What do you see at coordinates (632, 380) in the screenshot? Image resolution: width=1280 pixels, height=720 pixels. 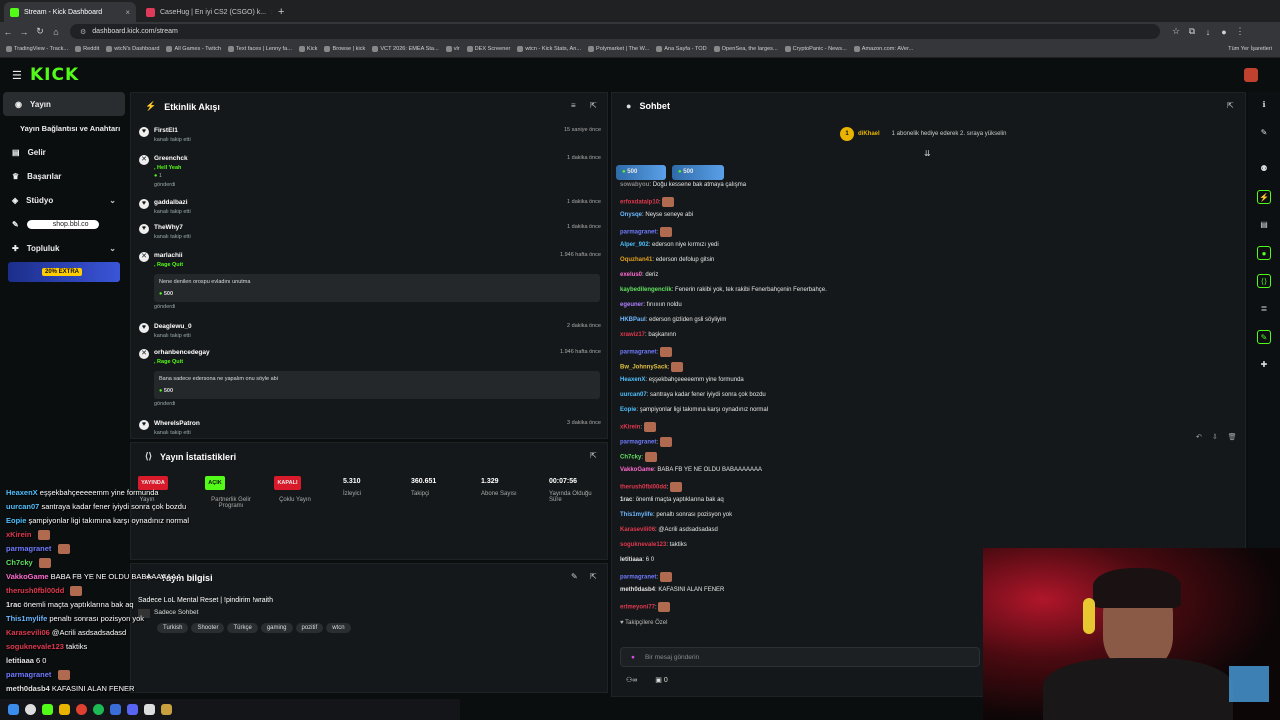 I see `chat-username: HeaxenX` at bounding box center [632, 380].